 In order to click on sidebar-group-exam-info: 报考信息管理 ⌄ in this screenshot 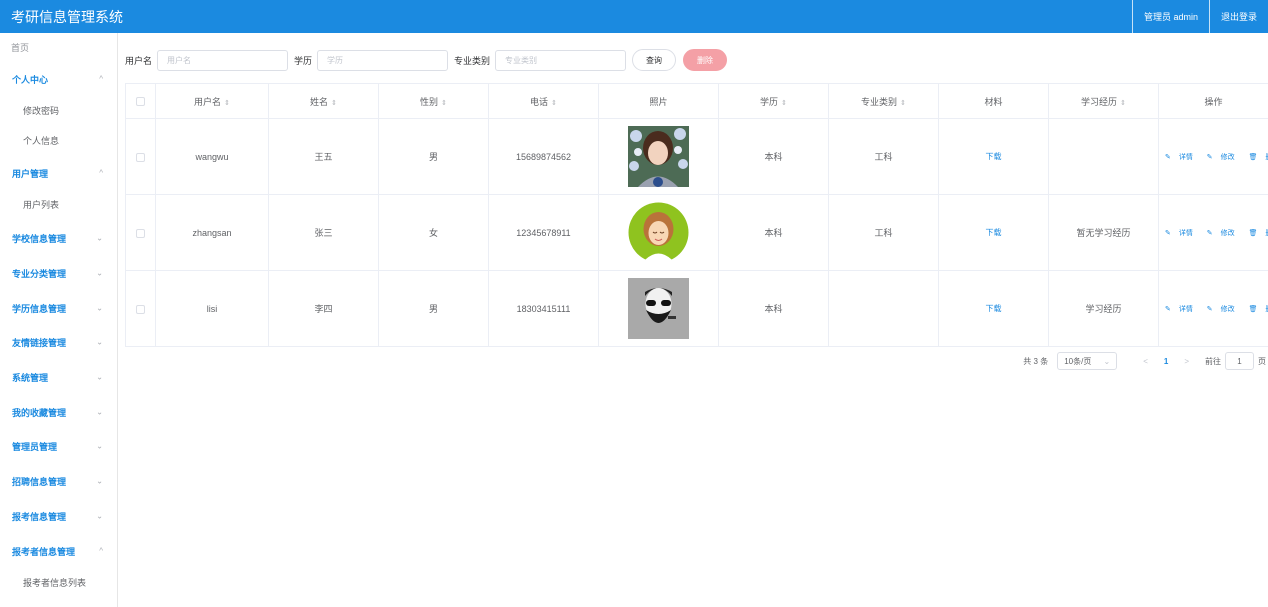, I will do `click(58, 516)`.